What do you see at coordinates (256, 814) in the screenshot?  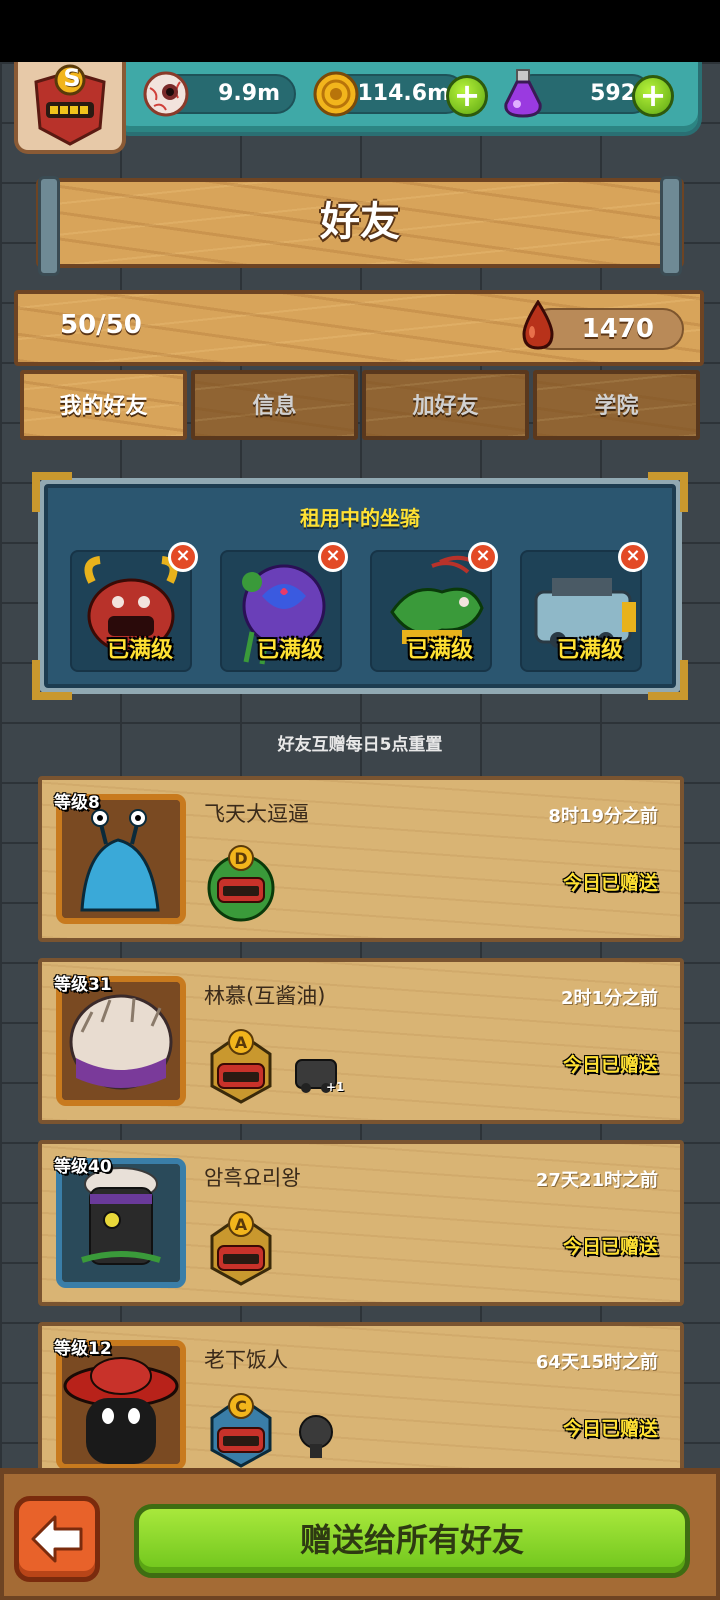 I see `friend-name: 飞天大逗逼` at bounding box center [256, 814].